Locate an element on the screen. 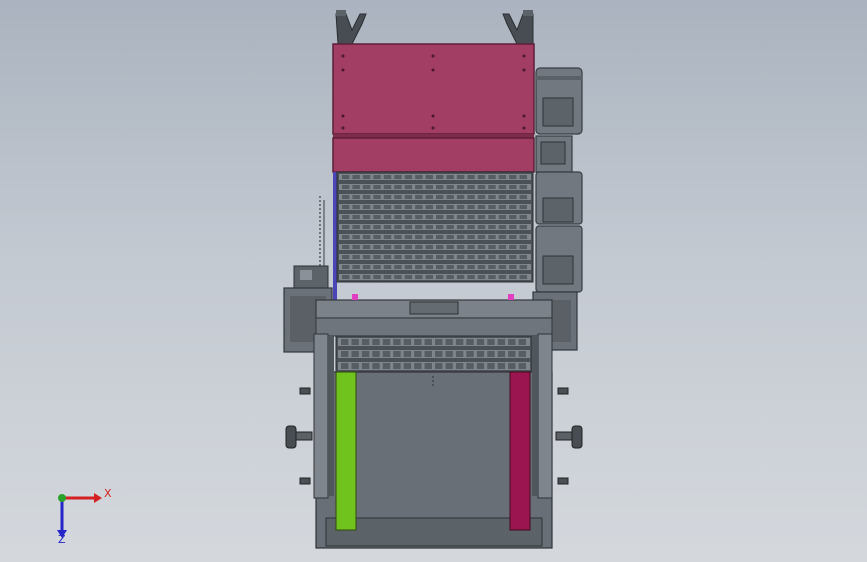 The height and width of the screenshot is (562, 867). top-right-bracket is located at coordinates (518, 27).